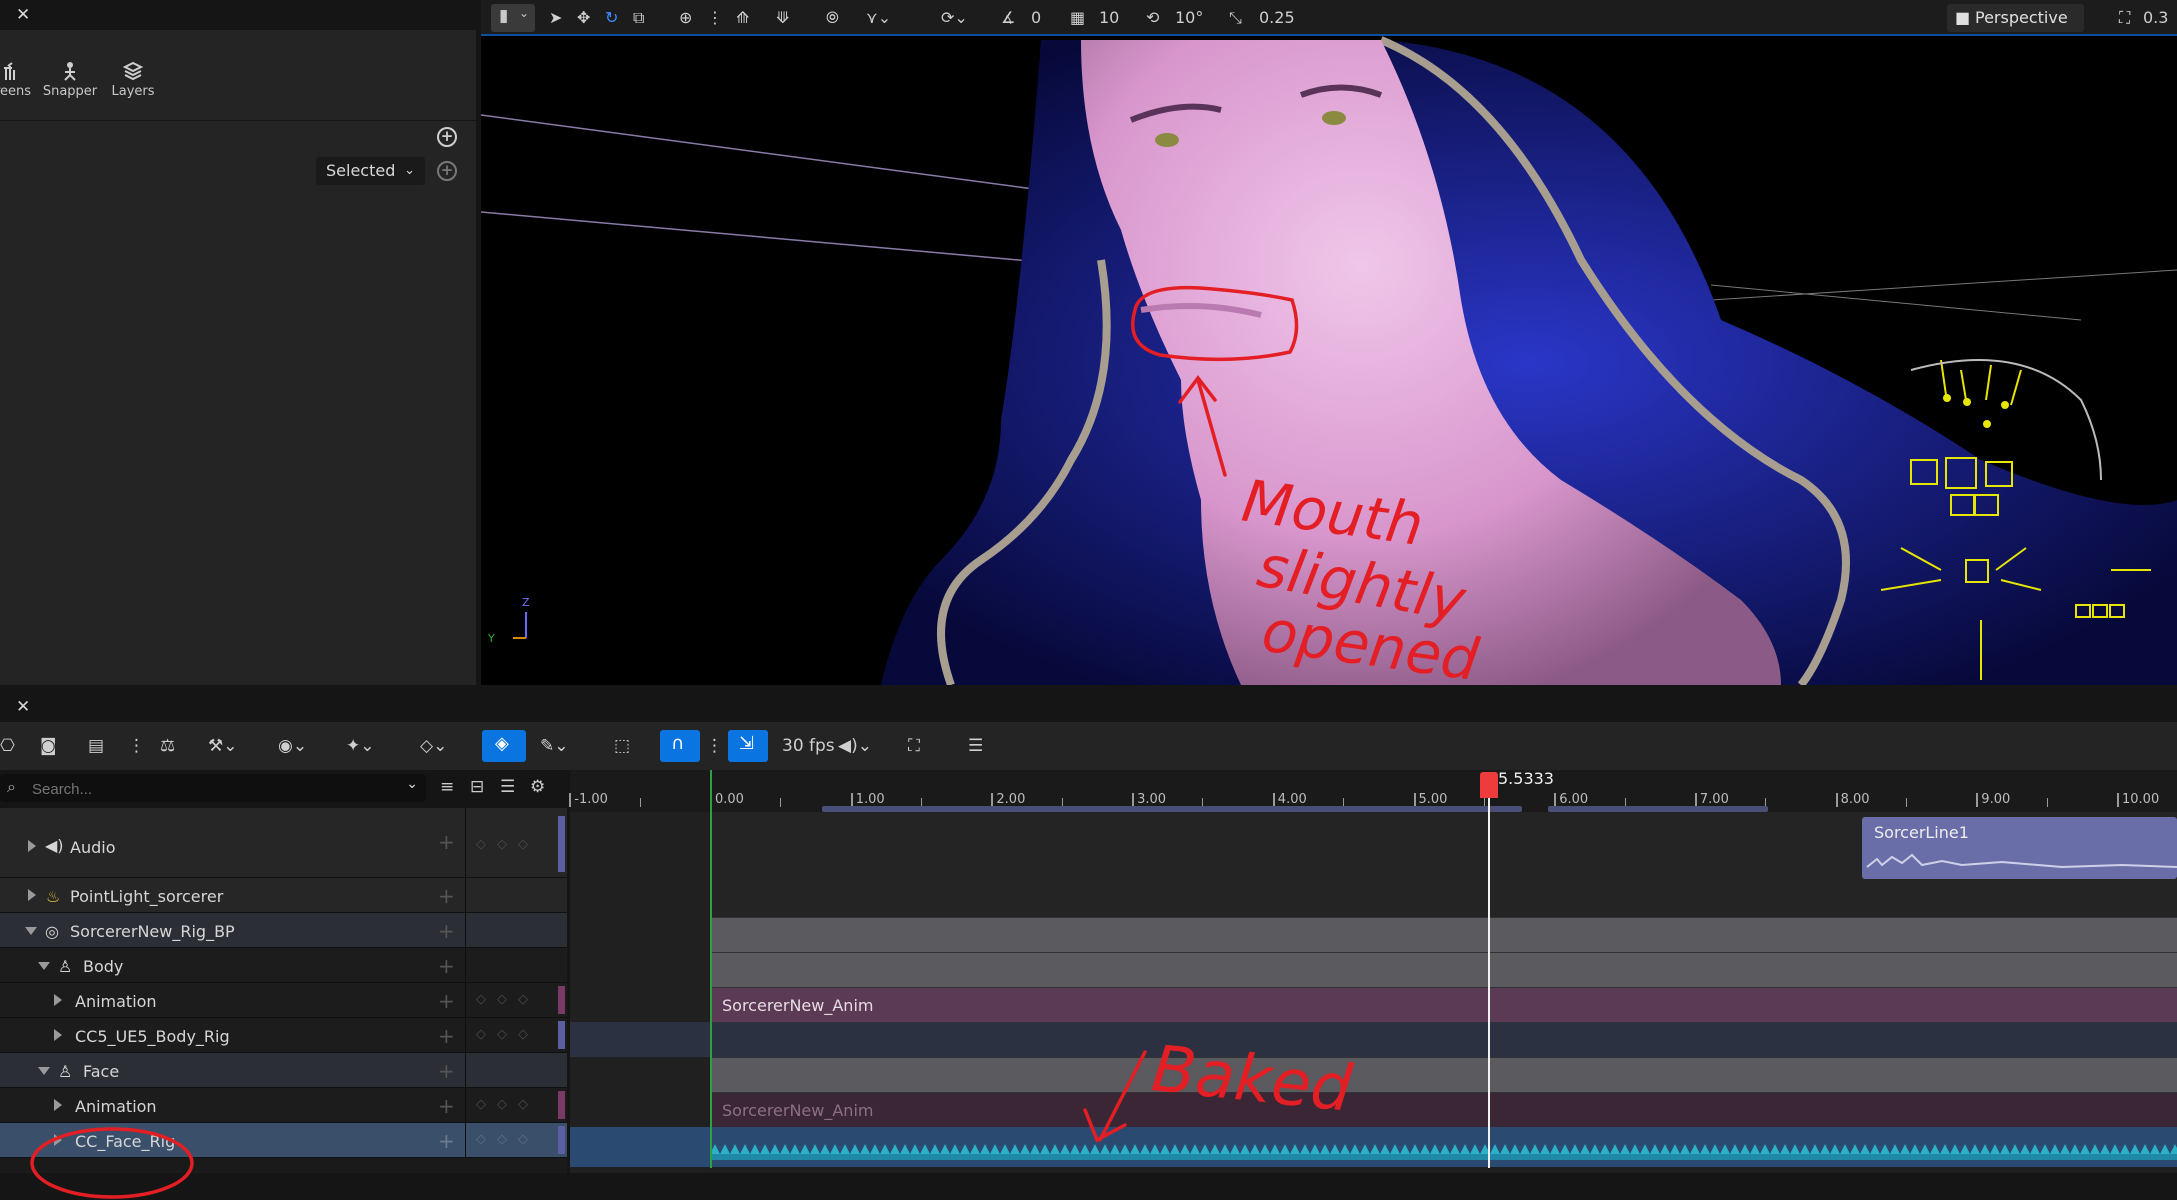  Describe the element at coordinates (1189, 18) in the screenshot. I see `angle-snap-value: 10°` at that location.